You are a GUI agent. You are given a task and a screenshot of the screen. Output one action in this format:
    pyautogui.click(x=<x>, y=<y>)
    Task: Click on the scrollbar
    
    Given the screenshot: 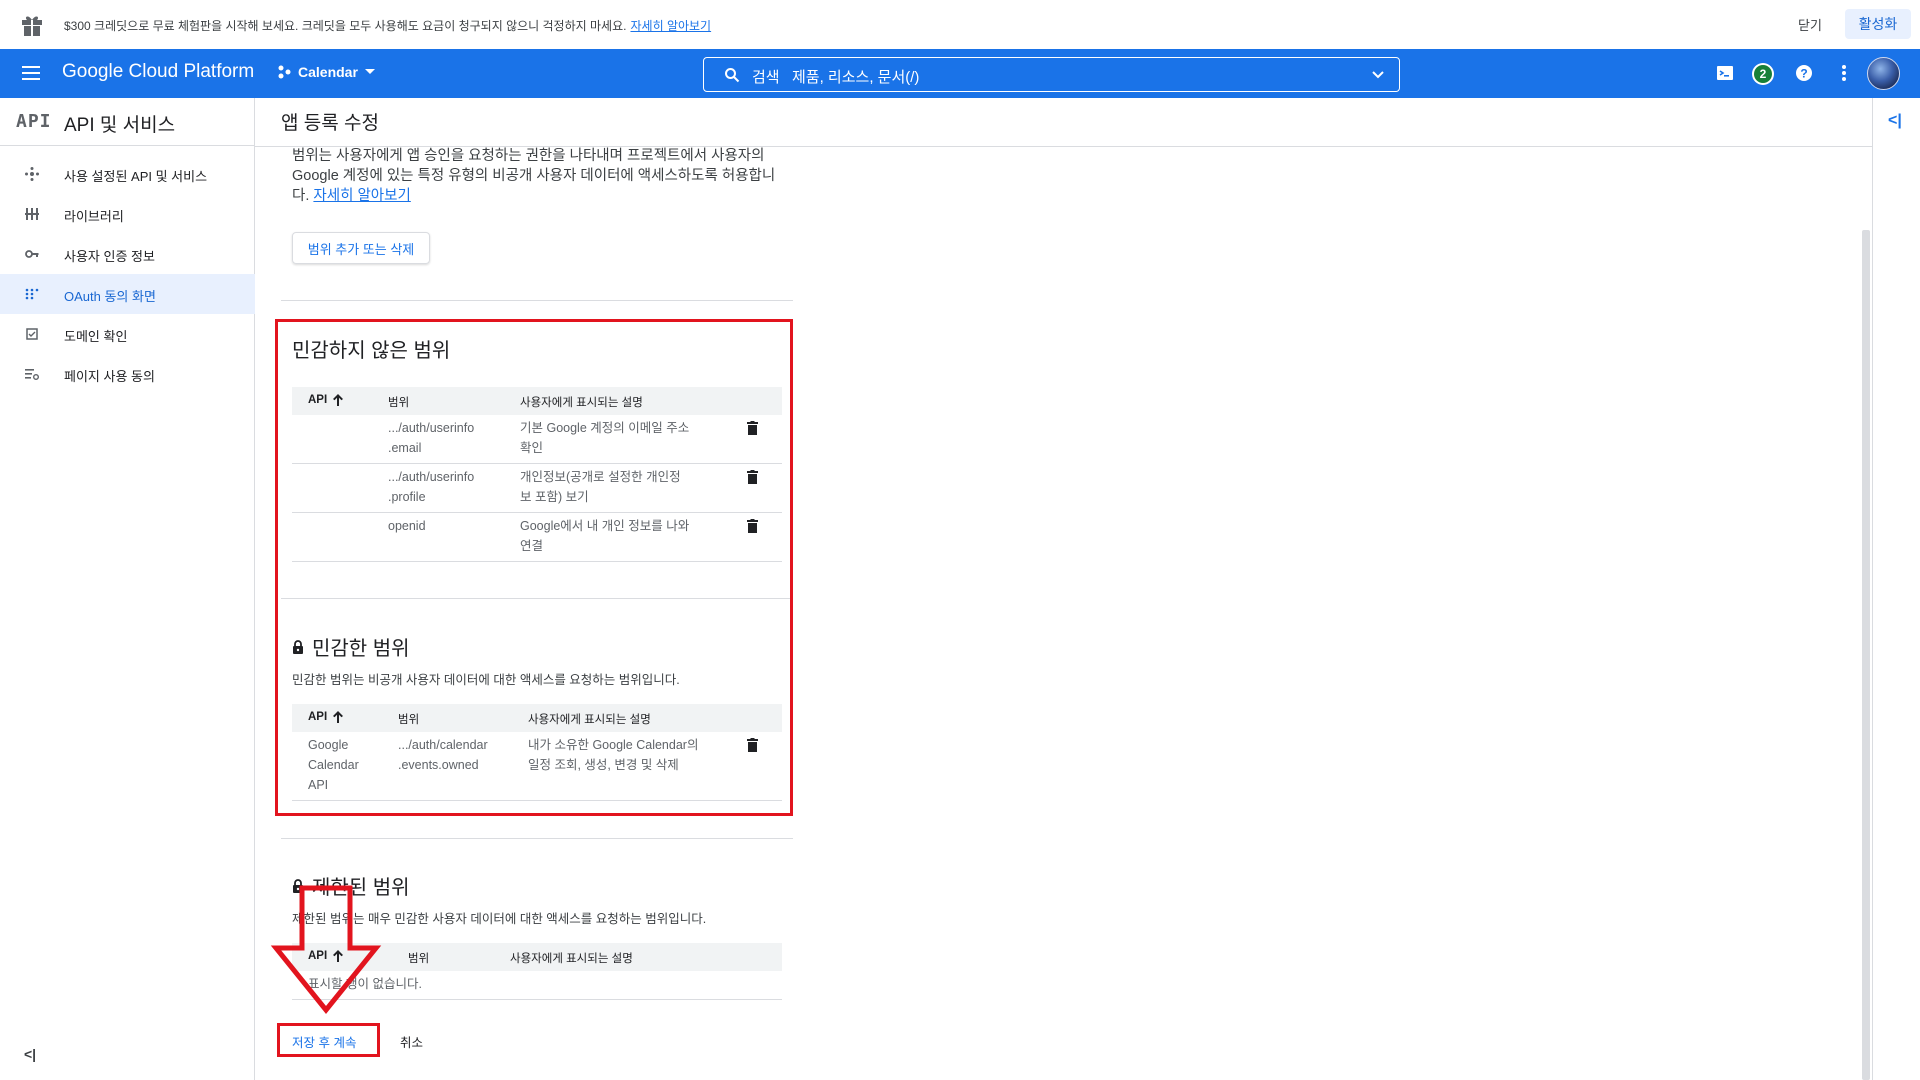 What is the action you would take?
    pyautogui.click(x=1866, y=655)
    